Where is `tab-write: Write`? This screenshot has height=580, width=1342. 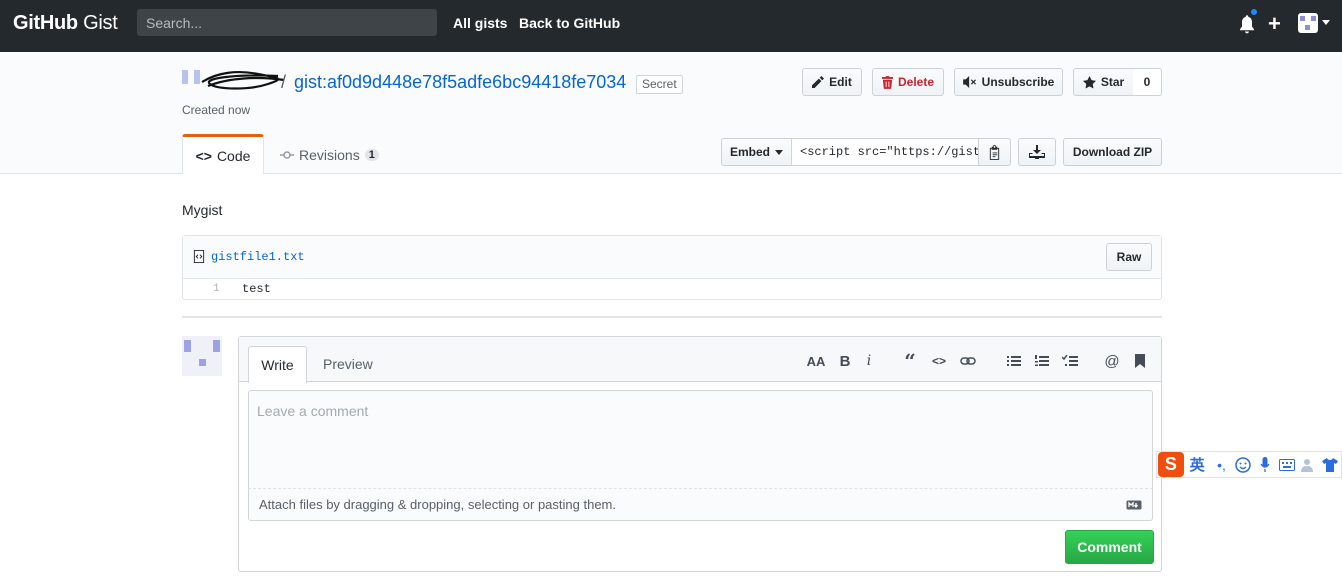
tab-write: Write is located at coordinates (277, 364).